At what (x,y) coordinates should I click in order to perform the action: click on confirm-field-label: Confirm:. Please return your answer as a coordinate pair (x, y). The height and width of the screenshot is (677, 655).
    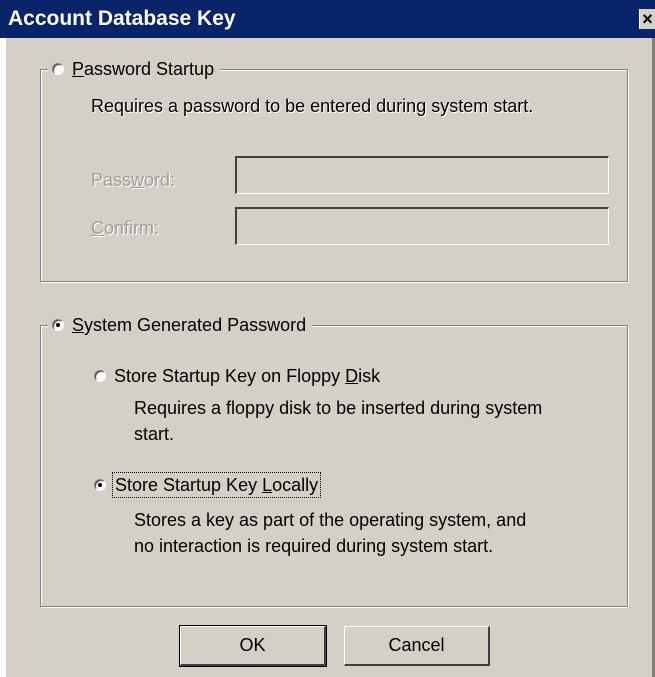
    Looking at the image, I should click on (125, 228).